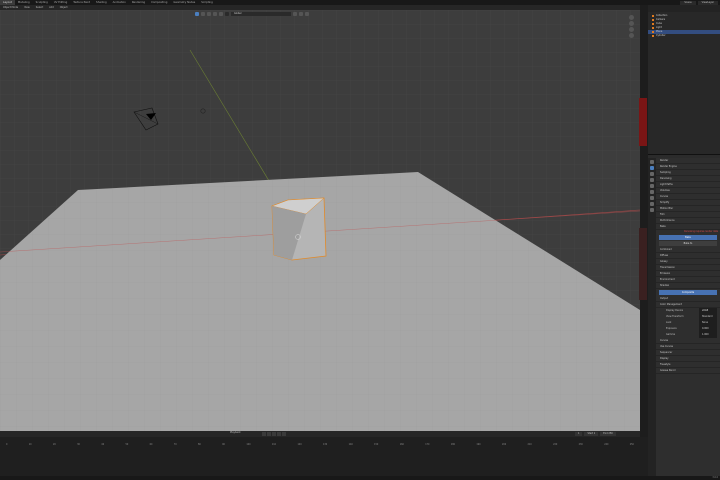  I want to click on ruler-tick-label: 90, so click(223, 444).